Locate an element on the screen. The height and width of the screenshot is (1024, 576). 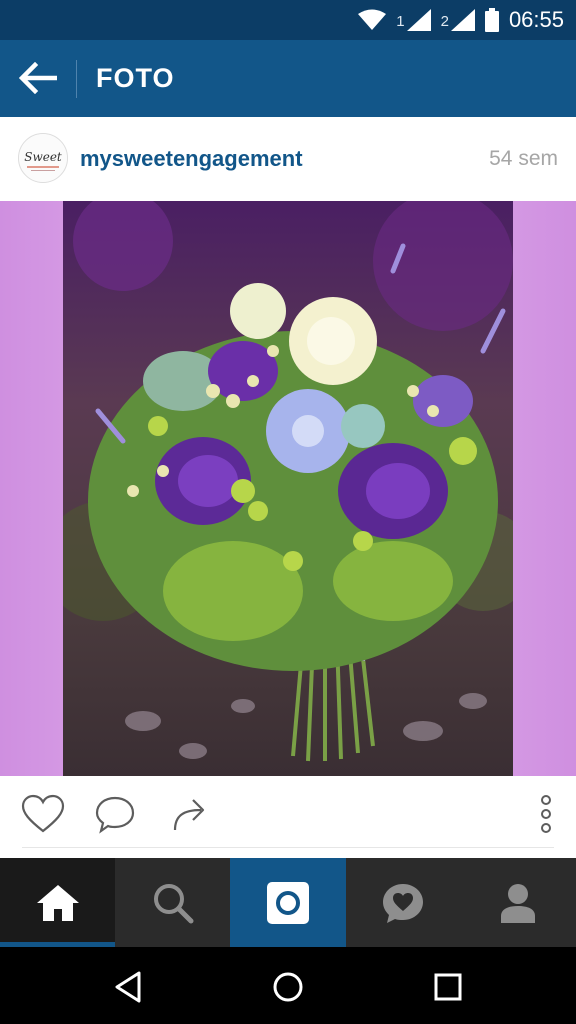
share-button is located at coordinates (189, 814).